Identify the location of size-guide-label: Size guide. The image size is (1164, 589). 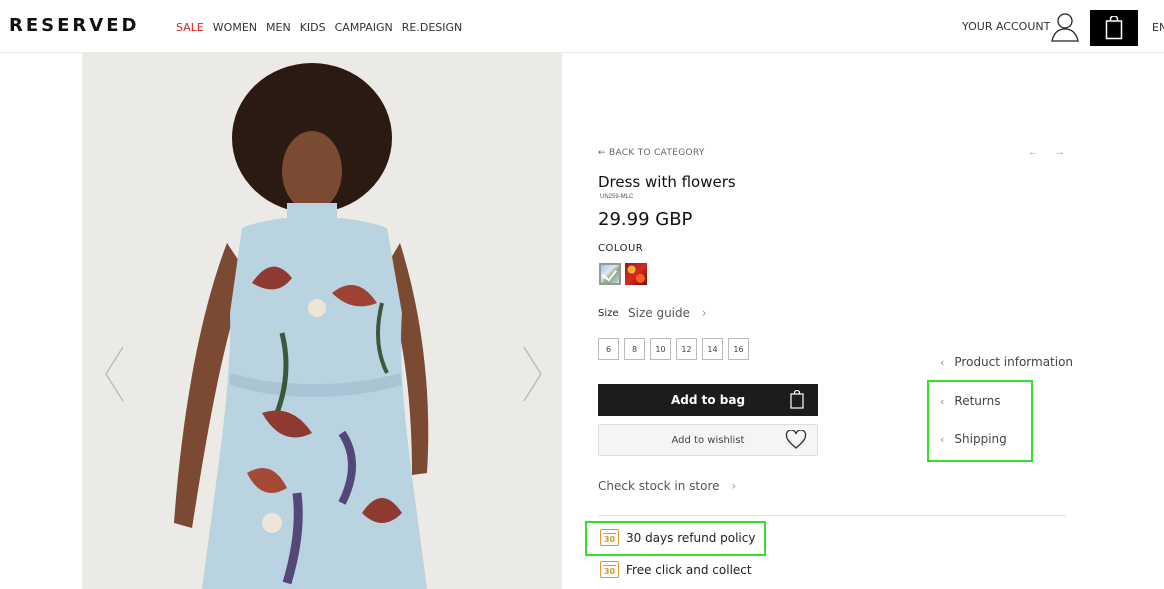
(659, 313).